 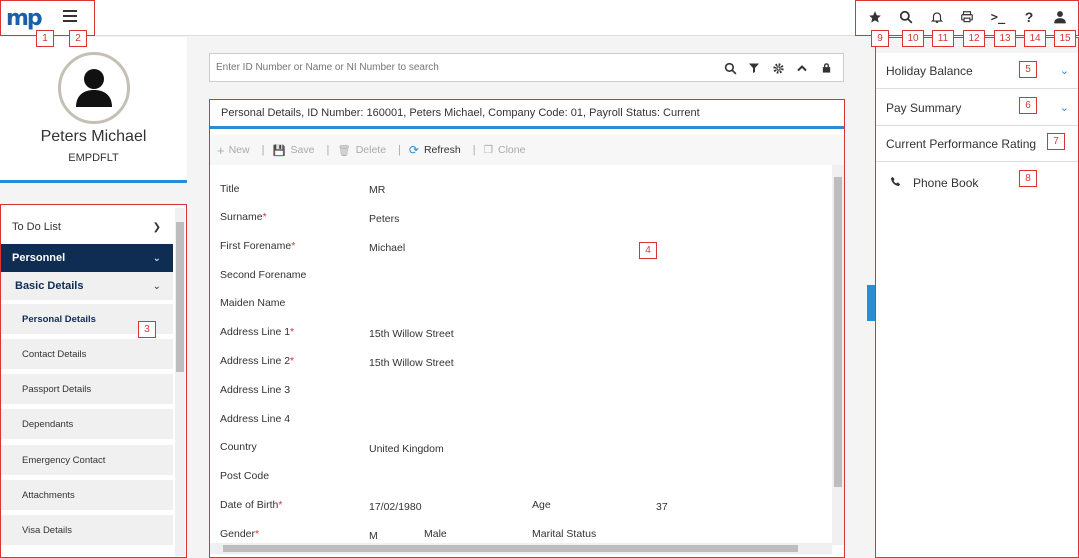 I want to click on avatar, so click(x=94, y=88).